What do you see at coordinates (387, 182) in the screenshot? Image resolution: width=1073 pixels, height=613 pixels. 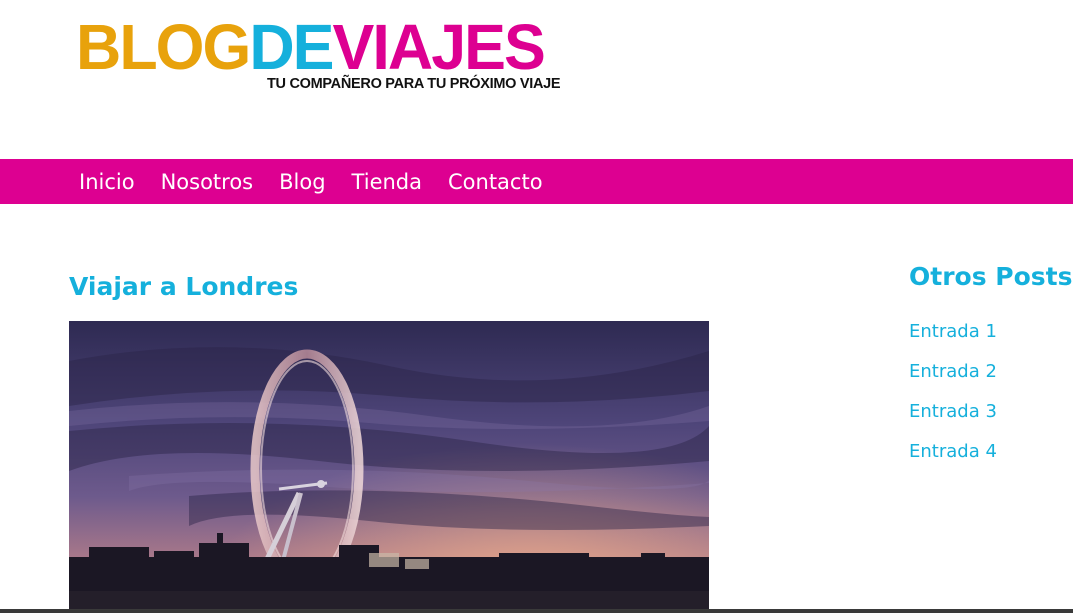 I see `nav-item-tienda: Tienda` at bounding box center [387, 182].